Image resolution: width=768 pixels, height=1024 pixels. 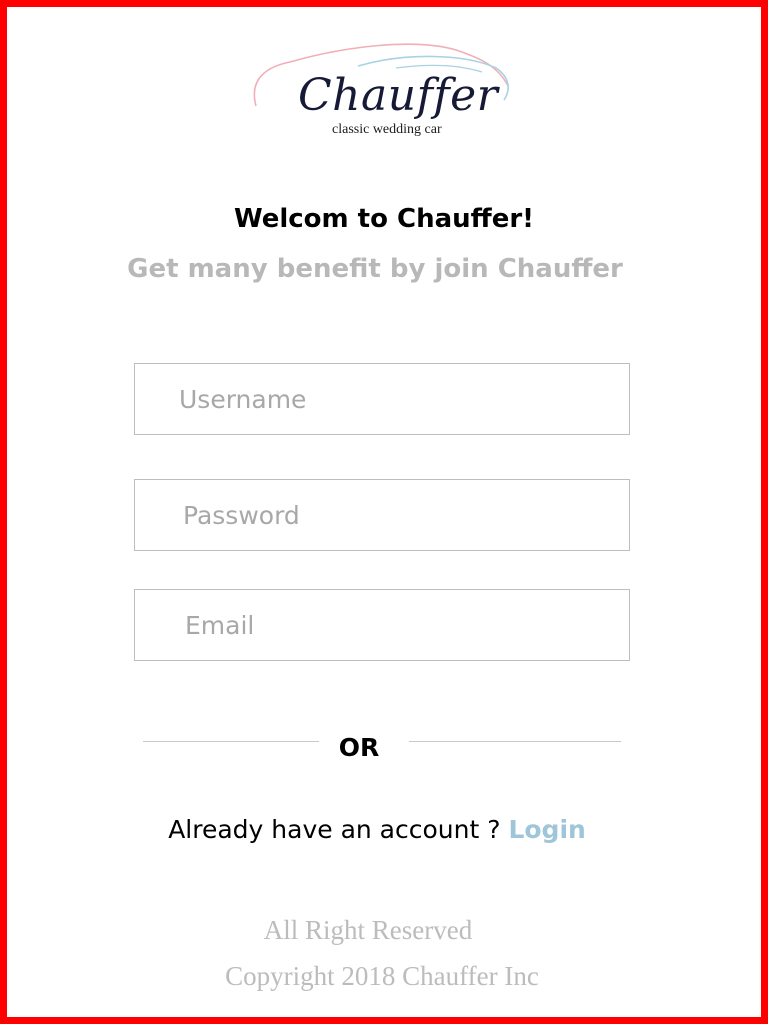 I want to click on password-input, so click(x=400, y=515).